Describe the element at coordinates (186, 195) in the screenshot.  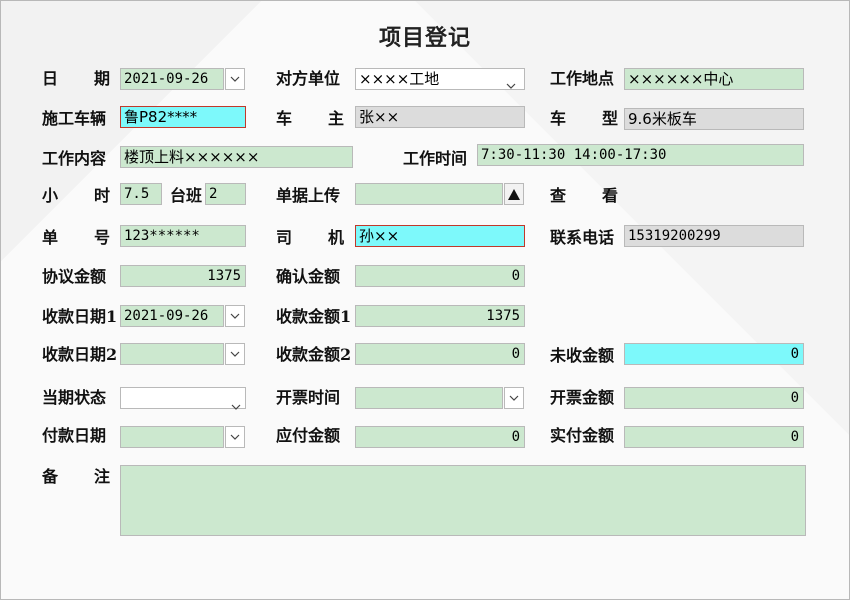
I see `shift-label: 台班` at that location.